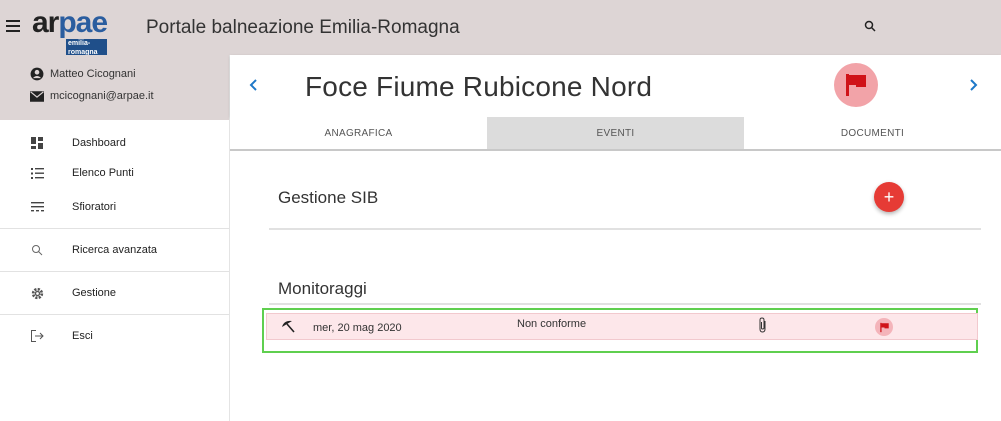 Image resolution: width=1001 pixels, height=421 pixels. I want to click on station-header: Foce Fiume Rubicone Nord, so click(615, 86).